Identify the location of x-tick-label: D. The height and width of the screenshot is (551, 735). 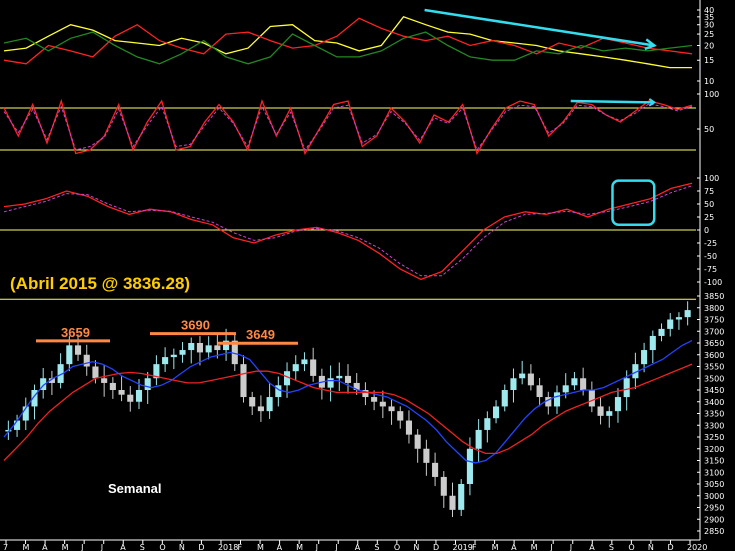
(201, 547).